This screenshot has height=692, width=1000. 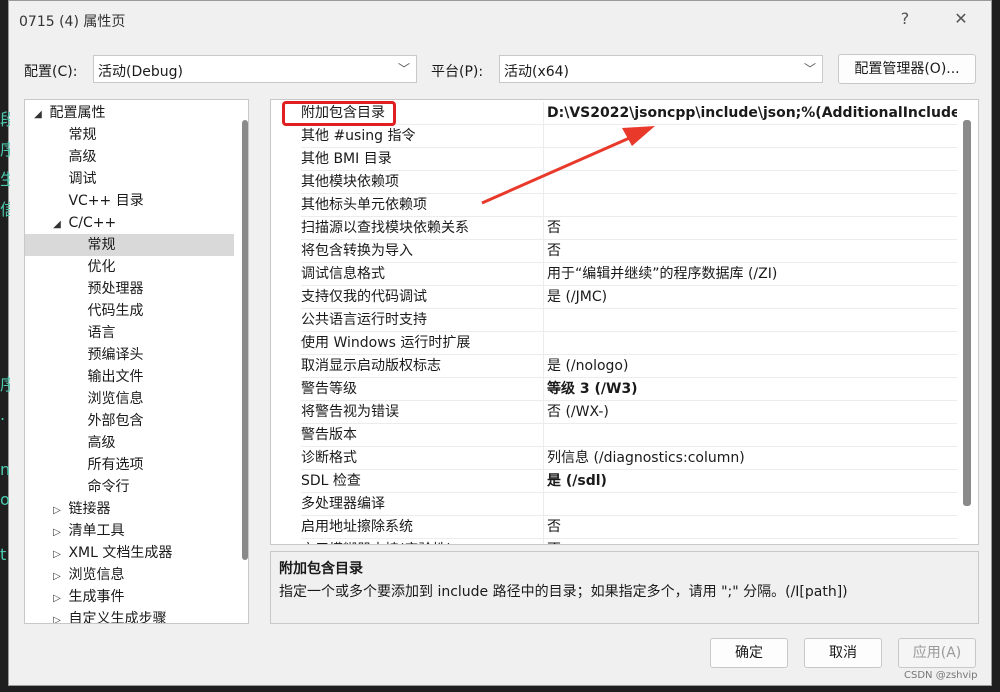 I want to click on background-code-glyph: o, so click(x=5, y=499).